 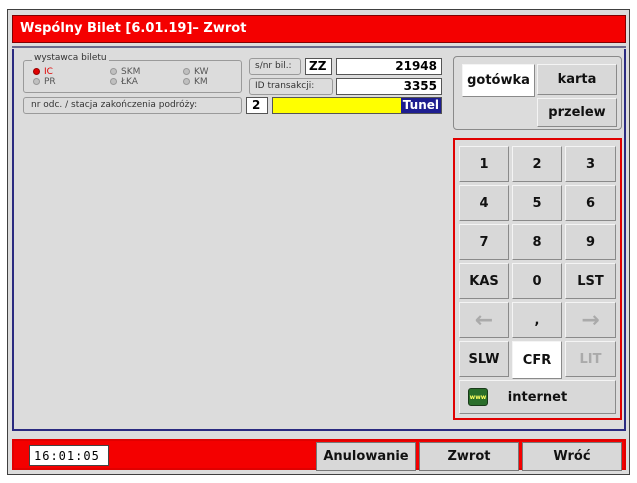 What do you see at coordinates (195, 82) in the screenshot?
I see `radio-km: KM` at bounding box center [195, 82].